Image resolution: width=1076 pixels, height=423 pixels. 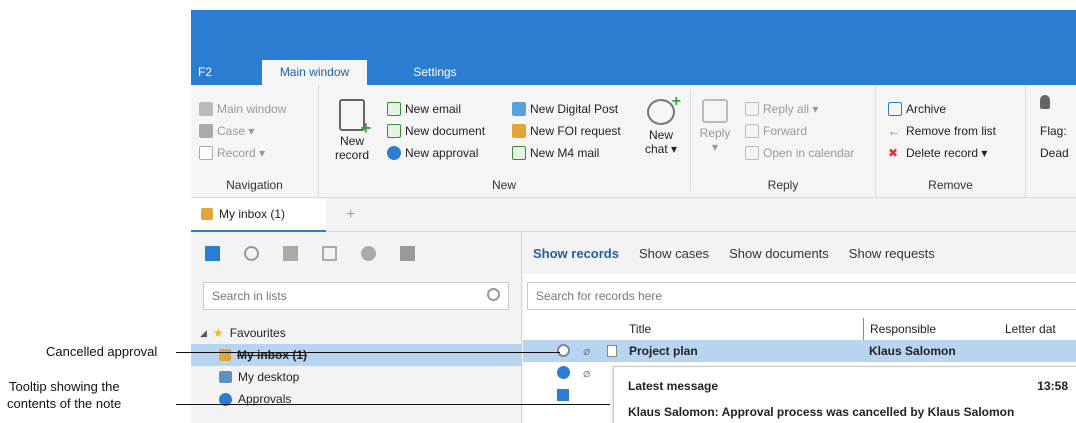 What do you see at coordinates (258, 215) in the screenshot?
I see `tab-my-inbox: My inbox (1)` at bounding box center [258, 215].